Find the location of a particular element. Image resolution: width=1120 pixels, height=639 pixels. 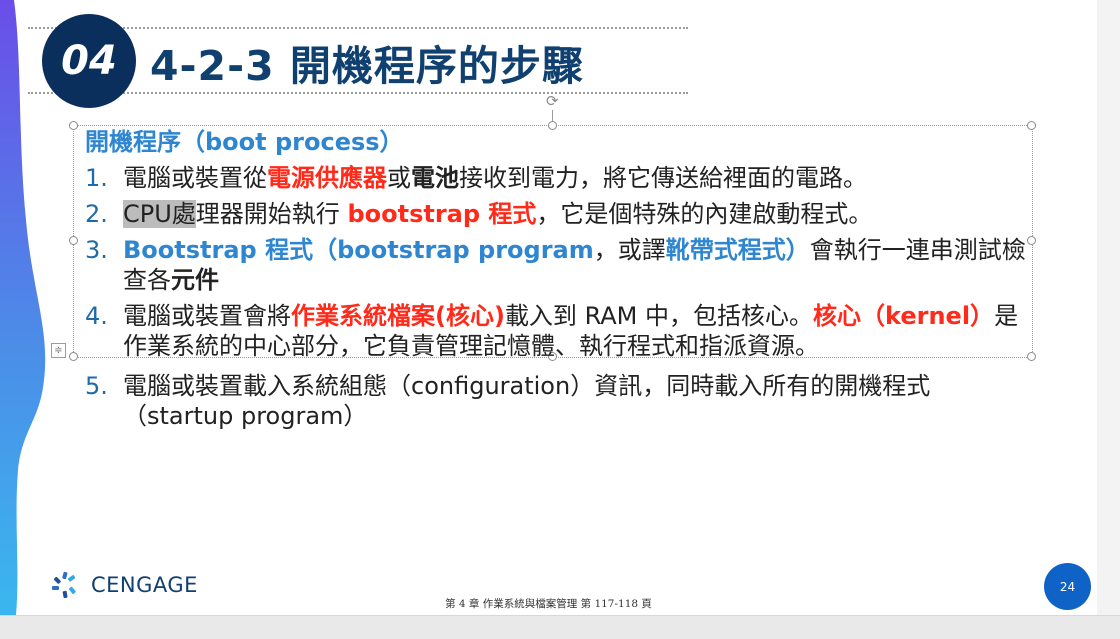

page-number-badge: 24 is located at coordinates (1067, 586).